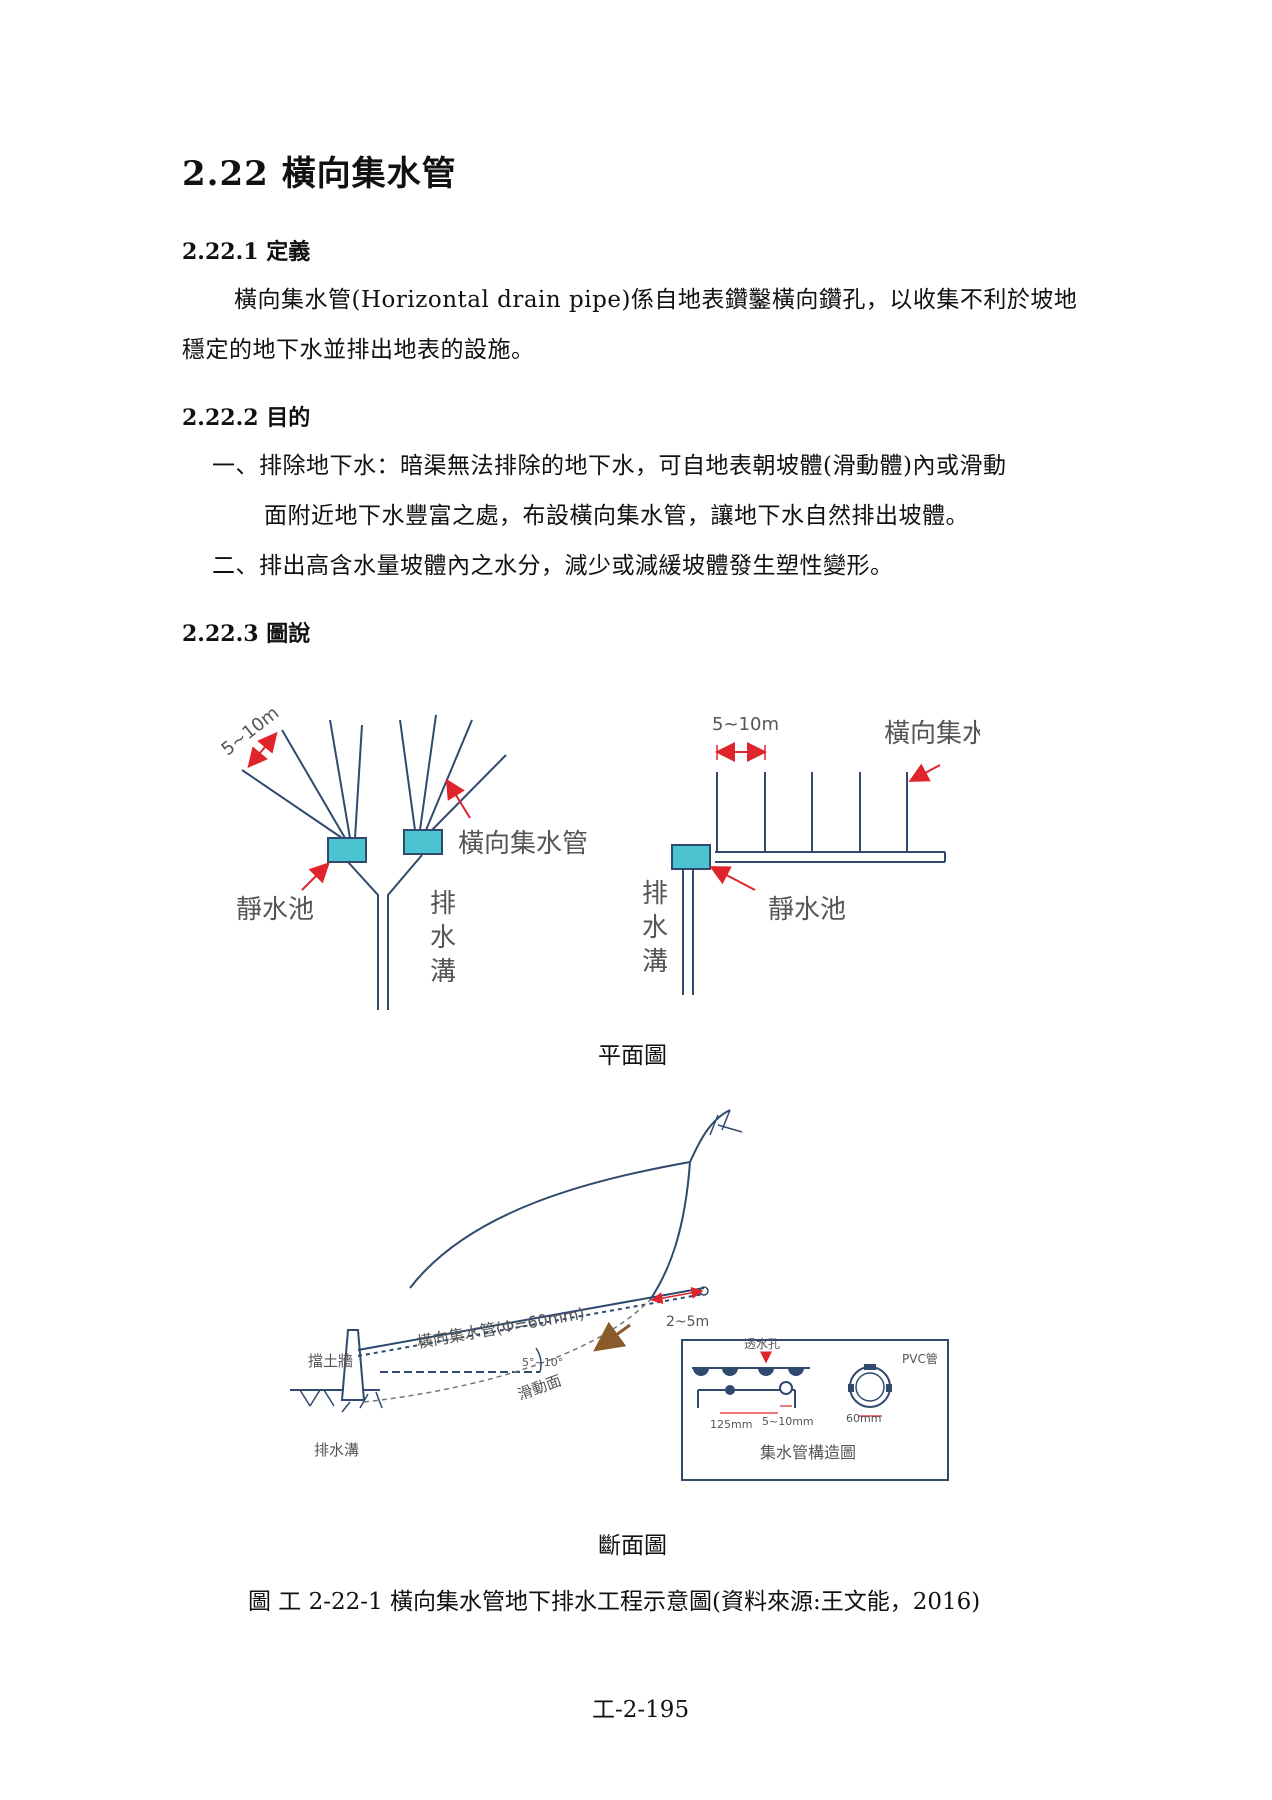  I want to click on dim-60-label: 60mm, so click(863, 1418).